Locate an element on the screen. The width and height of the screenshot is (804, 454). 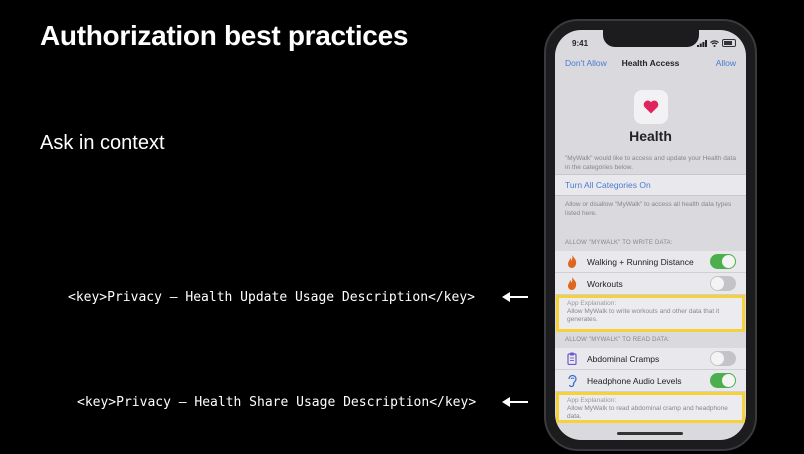
write-section-header: ALLOW "MYWALK" TO WRITE DATA: is located at coordinates (619, 243).